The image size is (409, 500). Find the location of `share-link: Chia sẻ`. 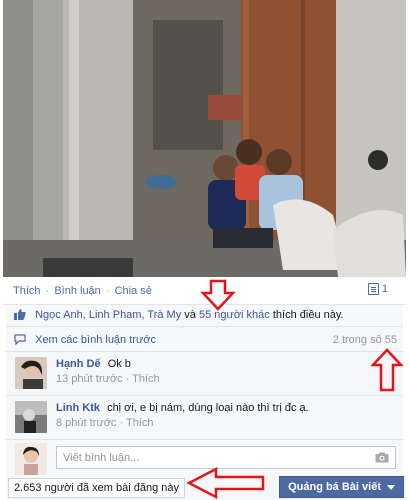

share-link: Chia sẻ is located at coordinates (133, 291).